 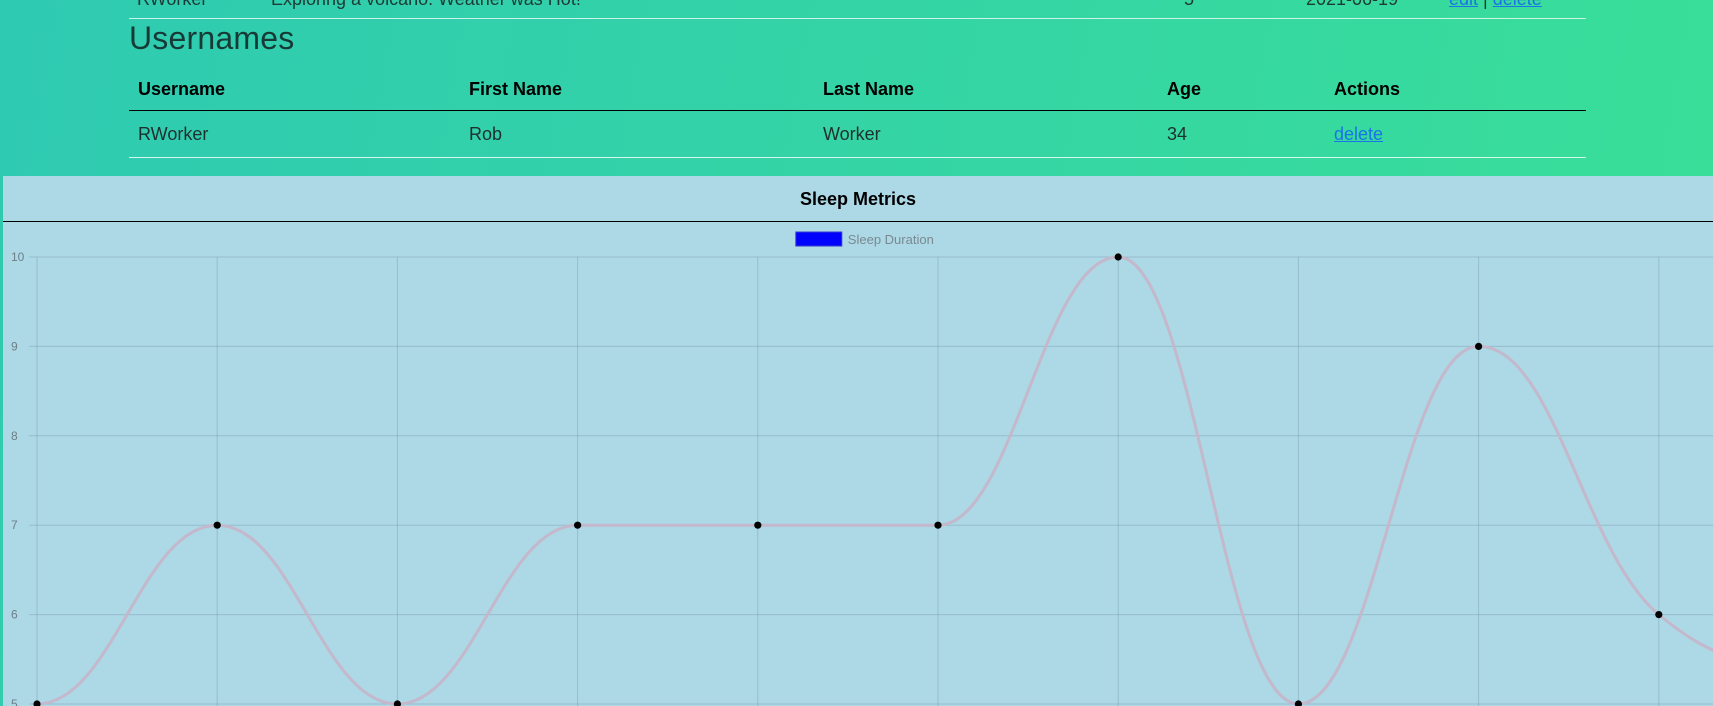 I want to click on cell-username: RWorker, so click(x=294, y=134).